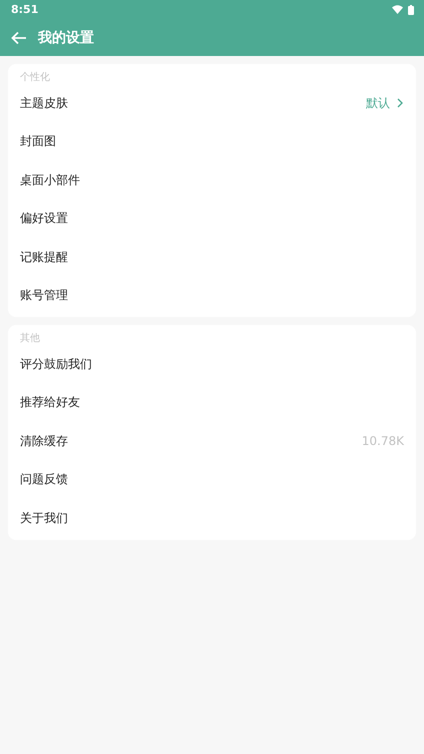 This screenshot has width=424, height=754. What do you see at coordinates (30, 338) in the screenshot?
I see `section-header: 其他` at bounding box center [30, 338].